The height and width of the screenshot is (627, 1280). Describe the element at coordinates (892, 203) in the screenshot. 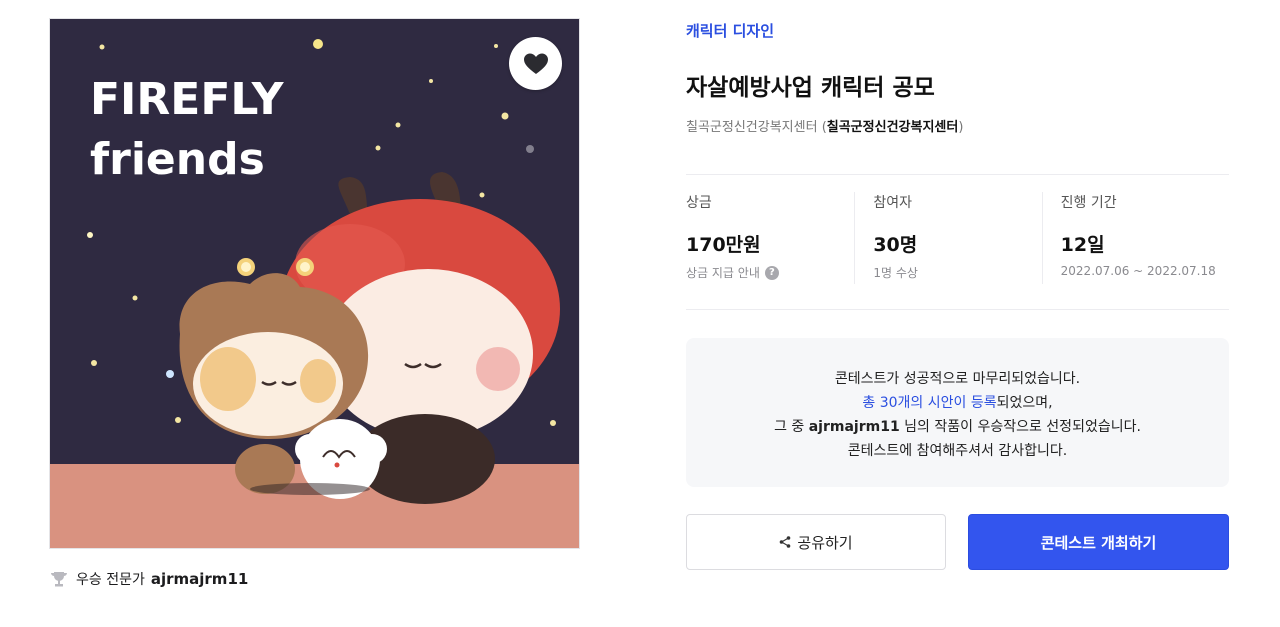

I see `stat-participants-caption: 참여자` at that location.